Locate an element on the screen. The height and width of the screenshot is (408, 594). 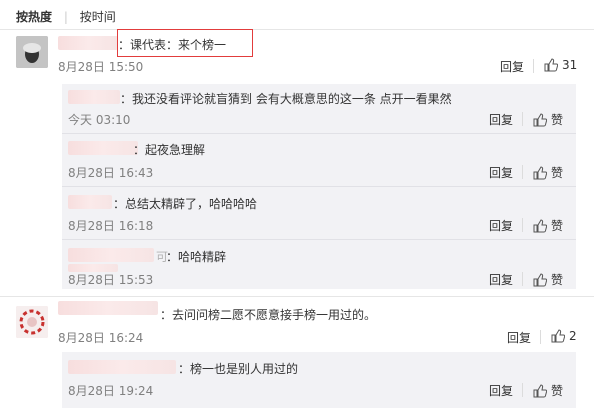
comment-time: 8月28日 16:24 is located at coordinates (101, 338).